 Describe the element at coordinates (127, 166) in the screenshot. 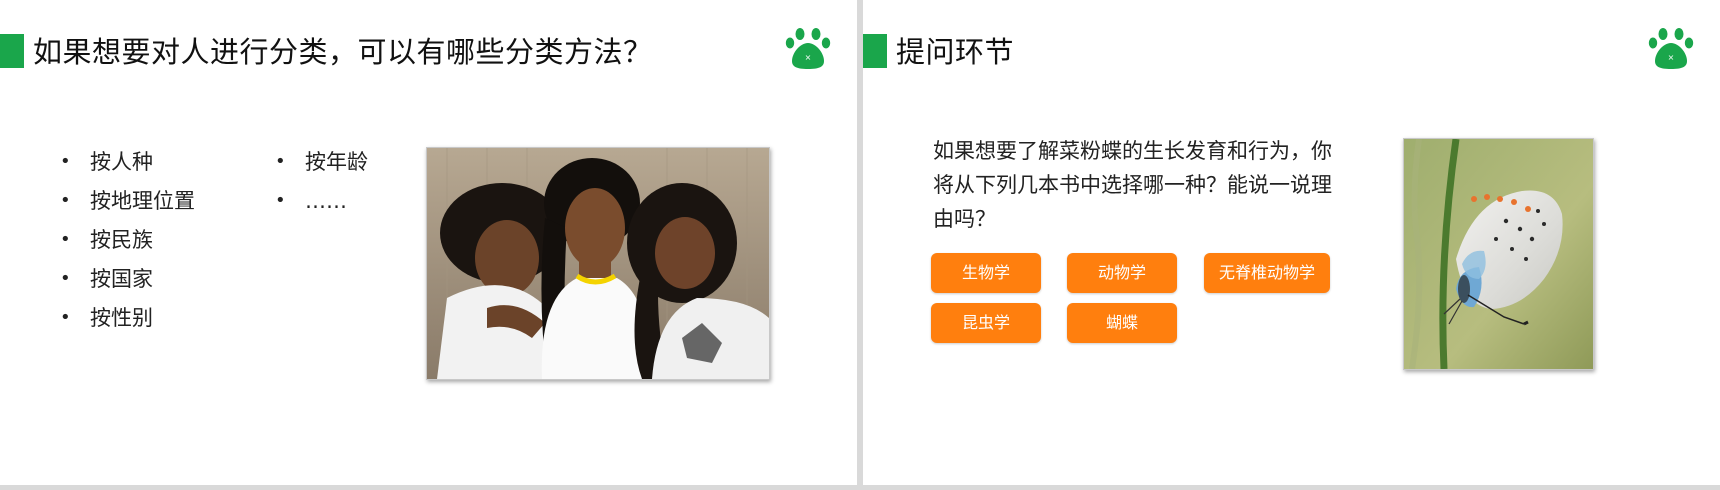

I see `list-item: 按人种` at that location.